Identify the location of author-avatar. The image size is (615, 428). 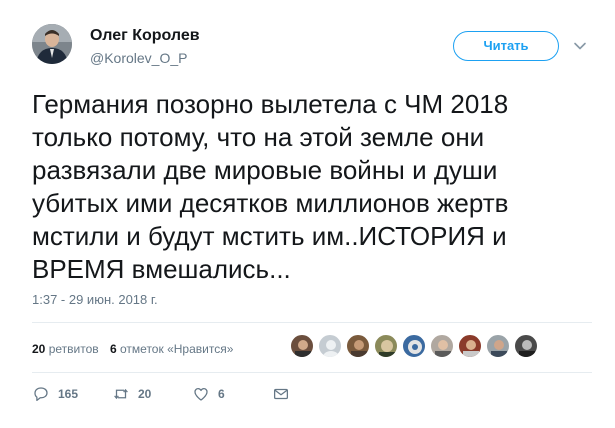
(52, 44).